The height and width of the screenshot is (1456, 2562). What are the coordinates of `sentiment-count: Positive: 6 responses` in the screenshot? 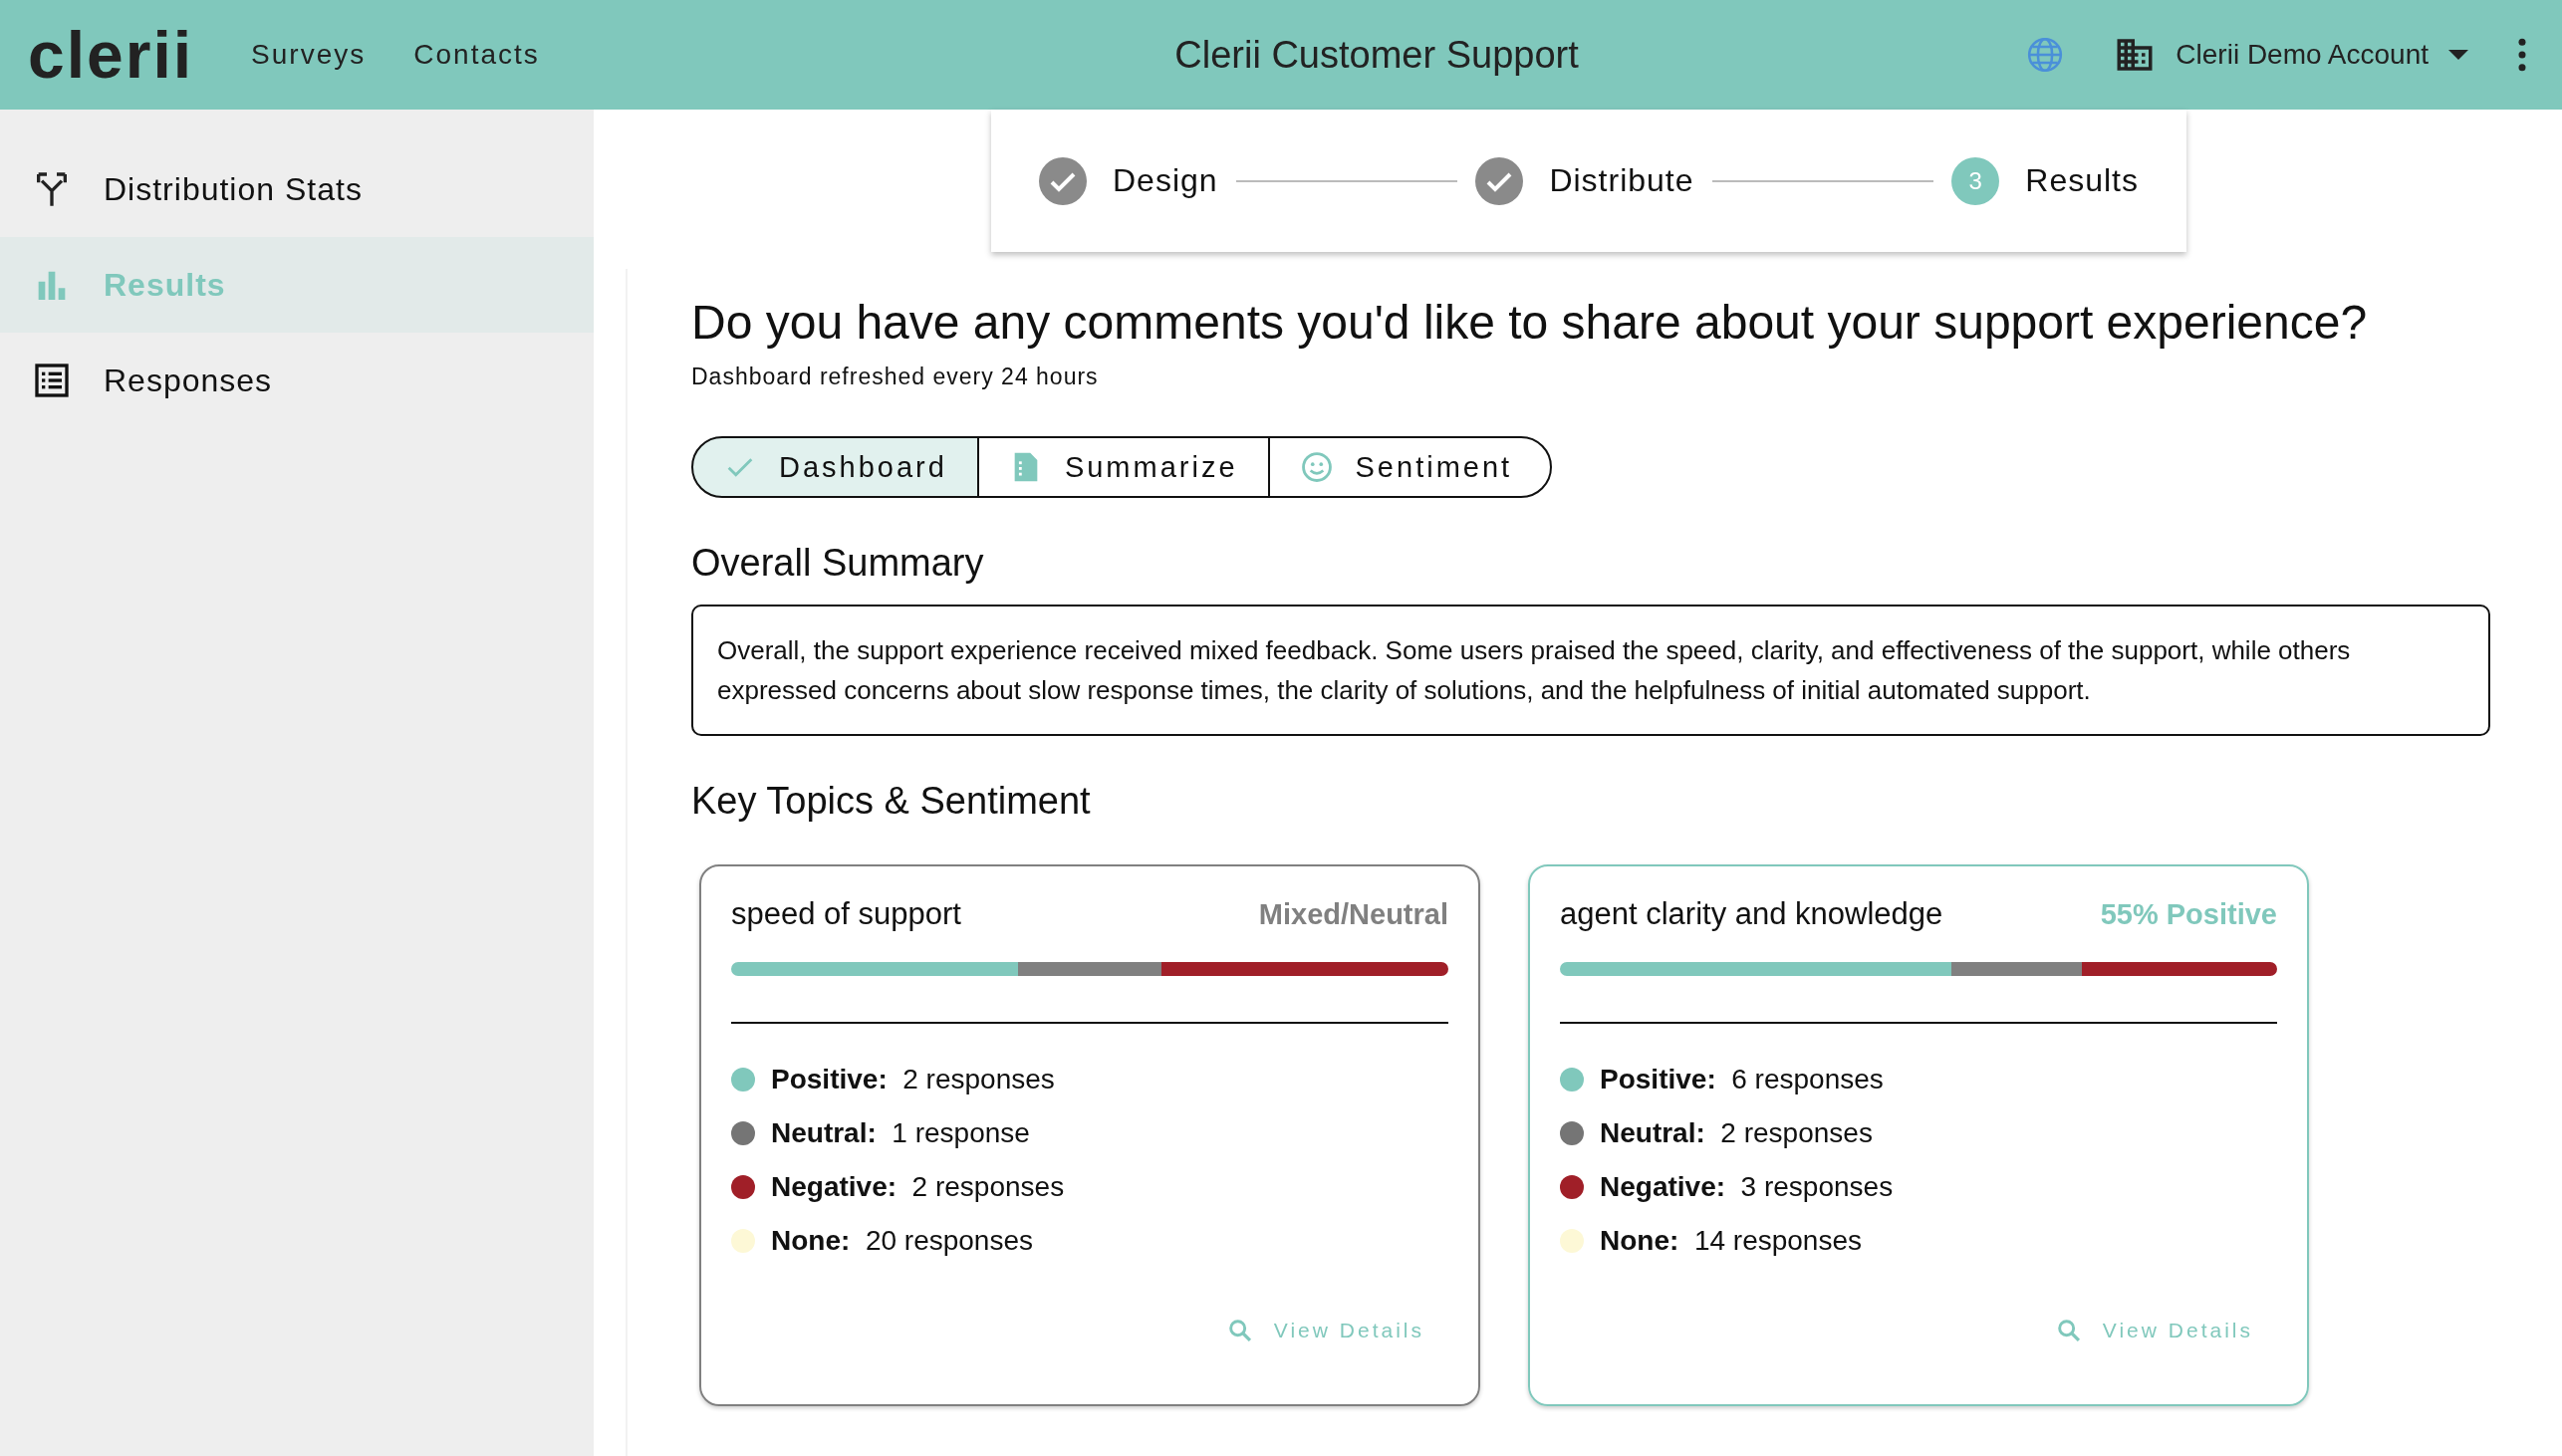 It's located at (1742, 1079).